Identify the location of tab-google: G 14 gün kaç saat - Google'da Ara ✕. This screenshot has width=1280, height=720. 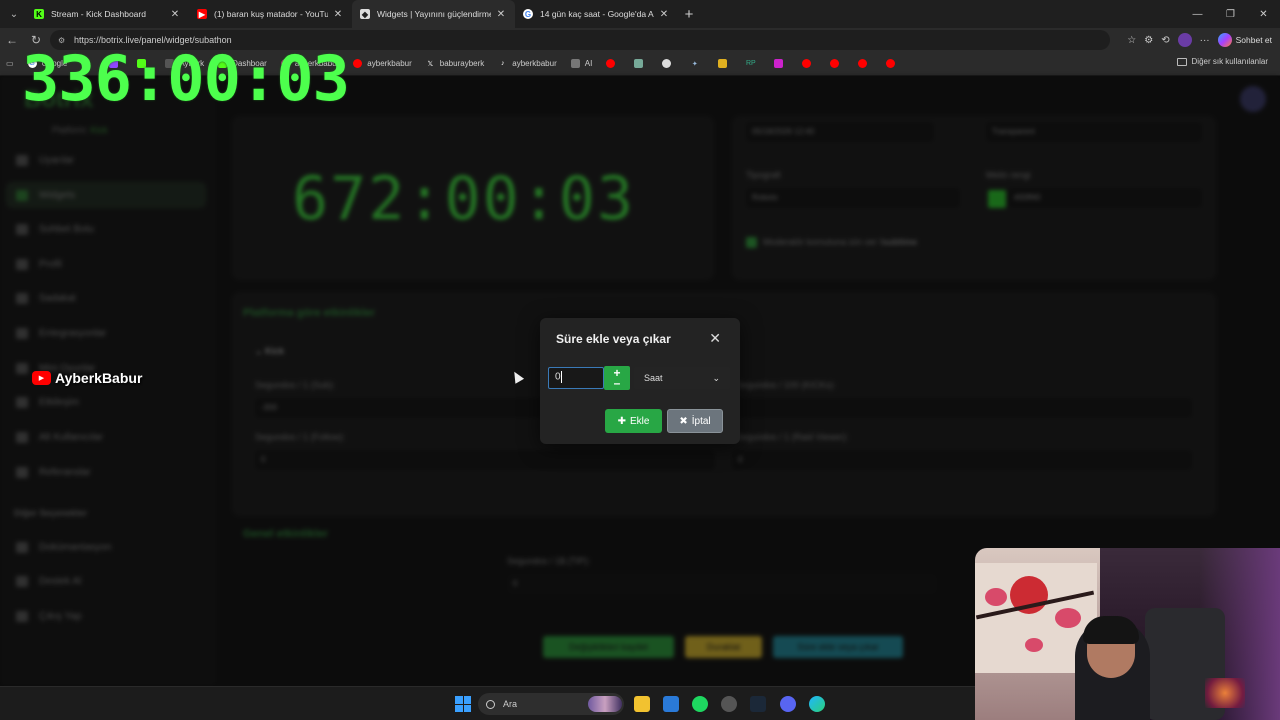
(596, 14).